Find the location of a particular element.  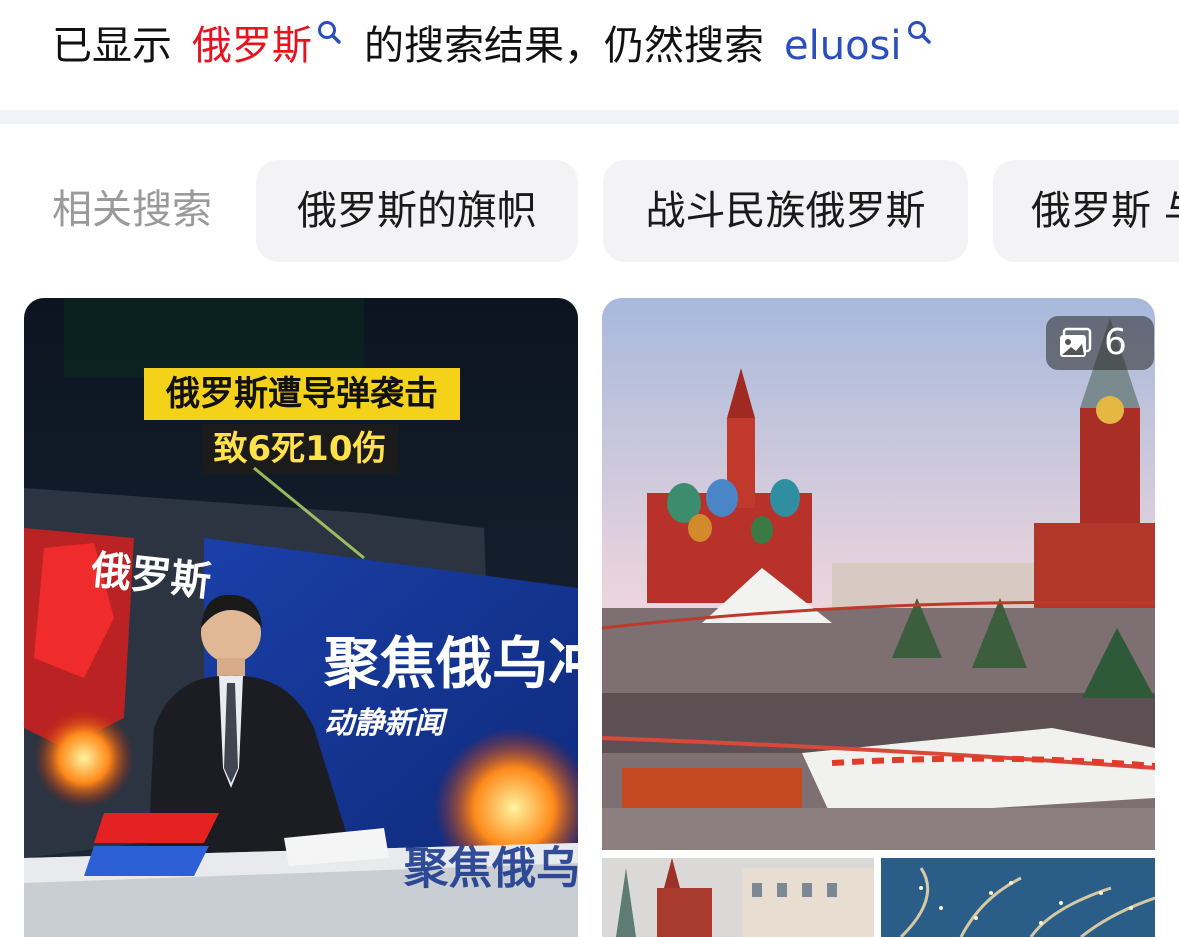

screen-title: 聚焦俄乌冲 is located at coordinates (450, 664).